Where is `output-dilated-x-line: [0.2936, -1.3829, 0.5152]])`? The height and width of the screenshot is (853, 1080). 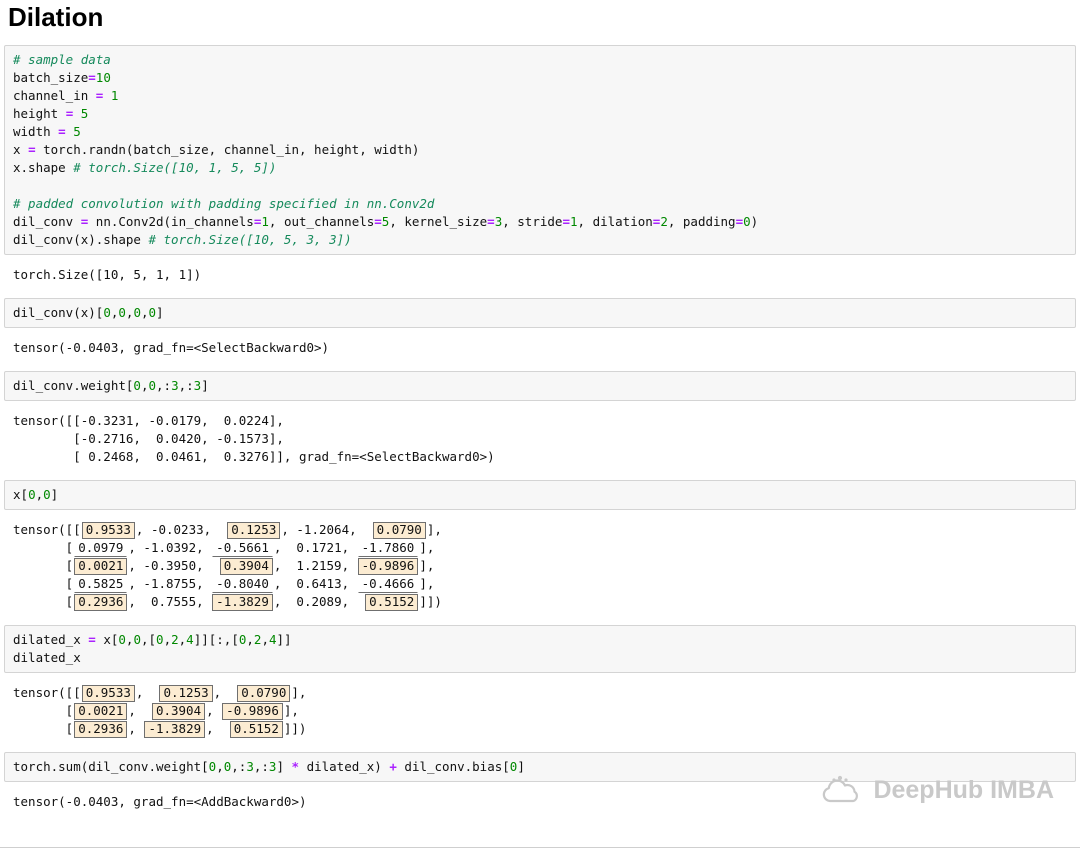
output-dilated-x-line: [0.2936, -1.3829, 0.5152]]) is located at coordinates (540, 729).